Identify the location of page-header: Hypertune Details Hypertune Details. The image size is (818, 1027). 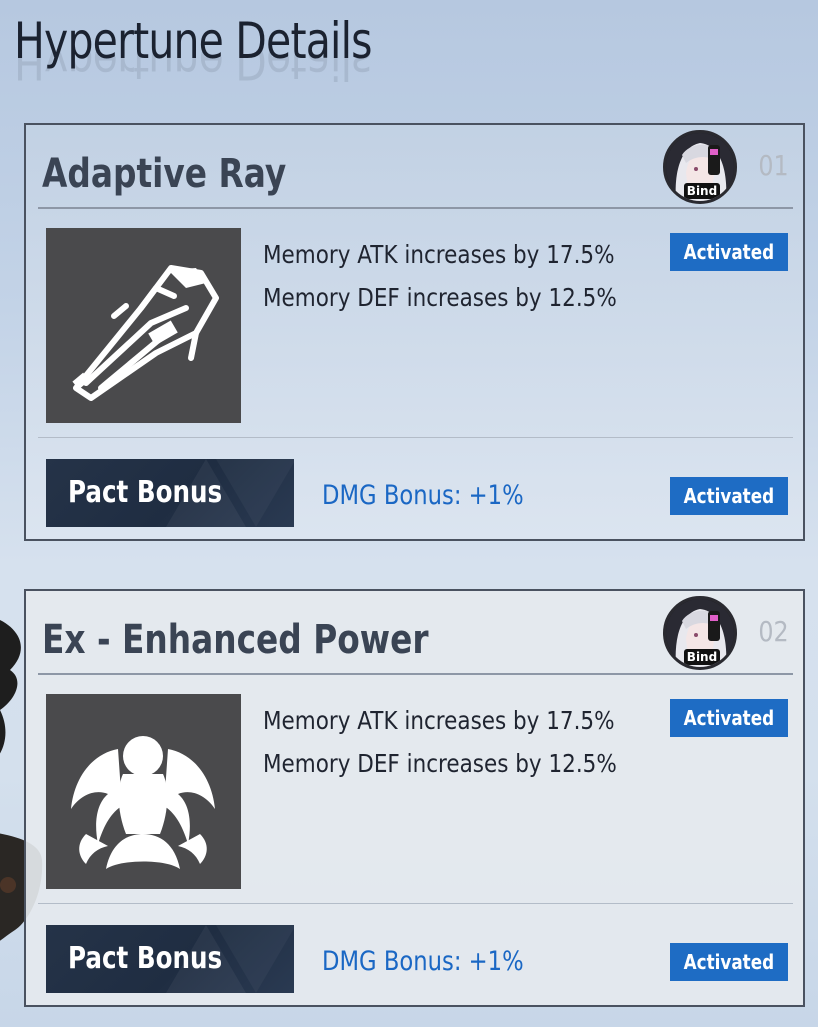
(232, 62).